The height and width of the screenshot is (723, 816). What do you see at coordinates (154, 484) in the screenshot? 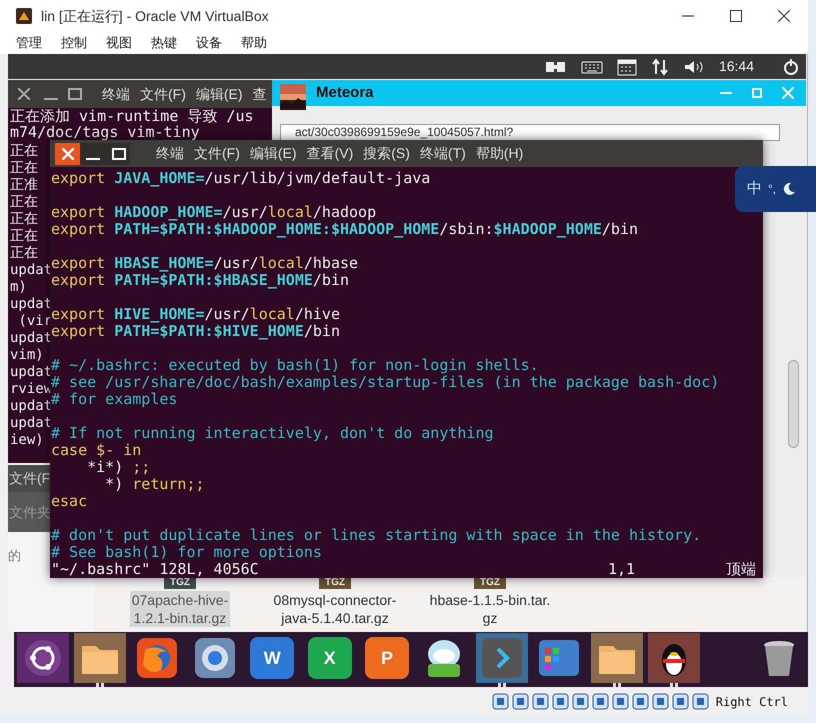
I see `code-line: *) return;;` at bounding box center [154, 484].